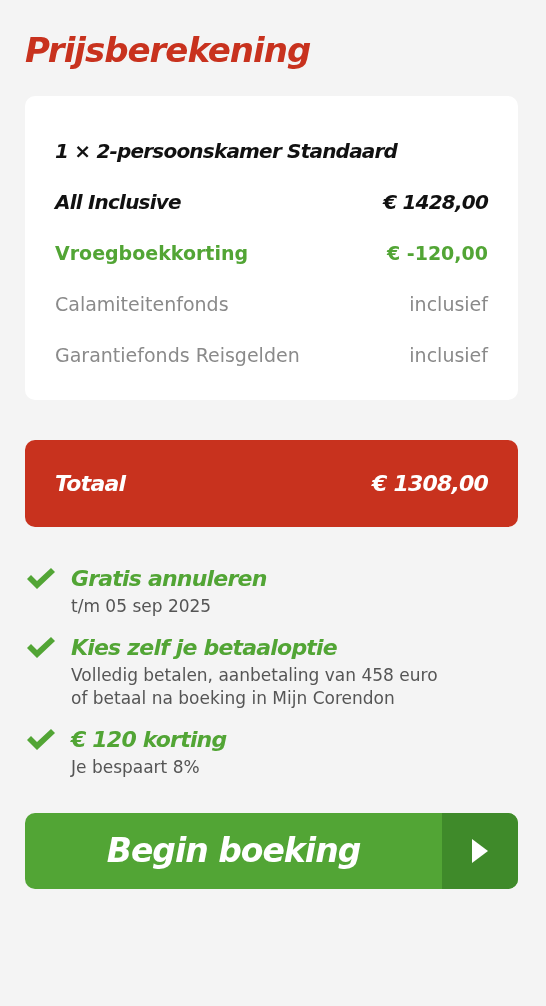  Describe the element at coordinates (233, 698) in the screenshot. I see `benefit-description: of betaal na boeking in Mijn Corendon` at that location.